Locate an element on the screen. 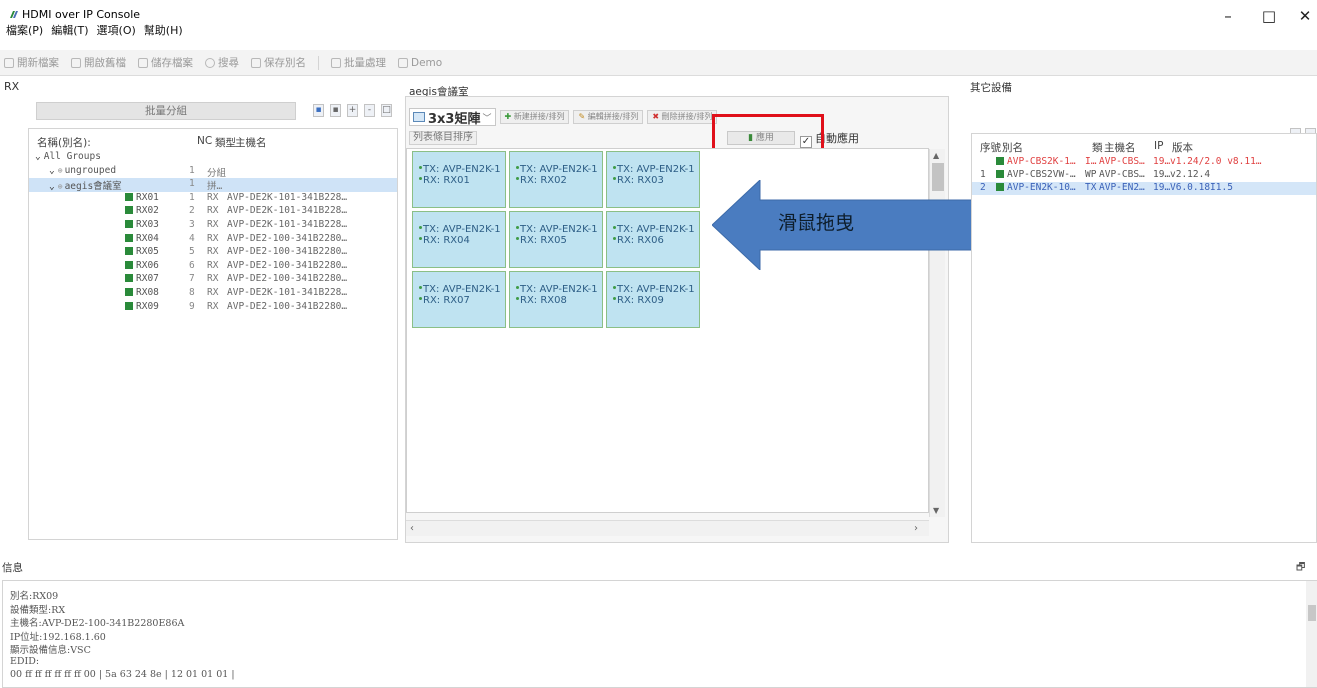 The image size is (1317, 688). matrix-cell: TX: AVP-EN2K-1 RX: RX04 is located at coordinates (459, 239).